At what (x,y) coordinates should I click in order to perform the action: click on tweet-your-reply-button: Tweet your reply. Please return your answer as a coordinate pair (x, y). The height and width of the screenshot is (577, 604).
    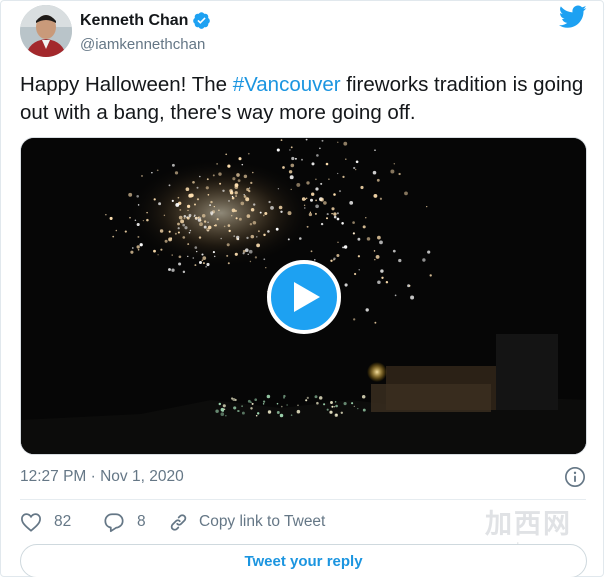
    Looking at the image, I should click on (303, 560).